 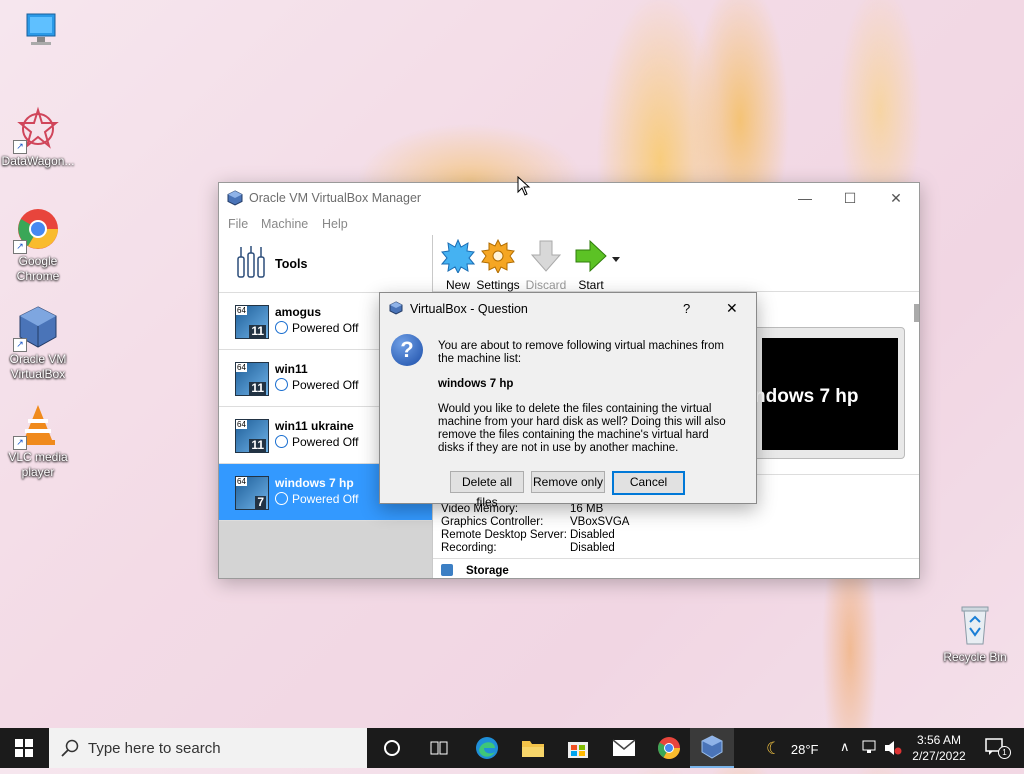 What do you see at coordinates (314, 483) in the screenshot?
I see `vm-name: windows 7 hp` at bounding box center [314, 483].